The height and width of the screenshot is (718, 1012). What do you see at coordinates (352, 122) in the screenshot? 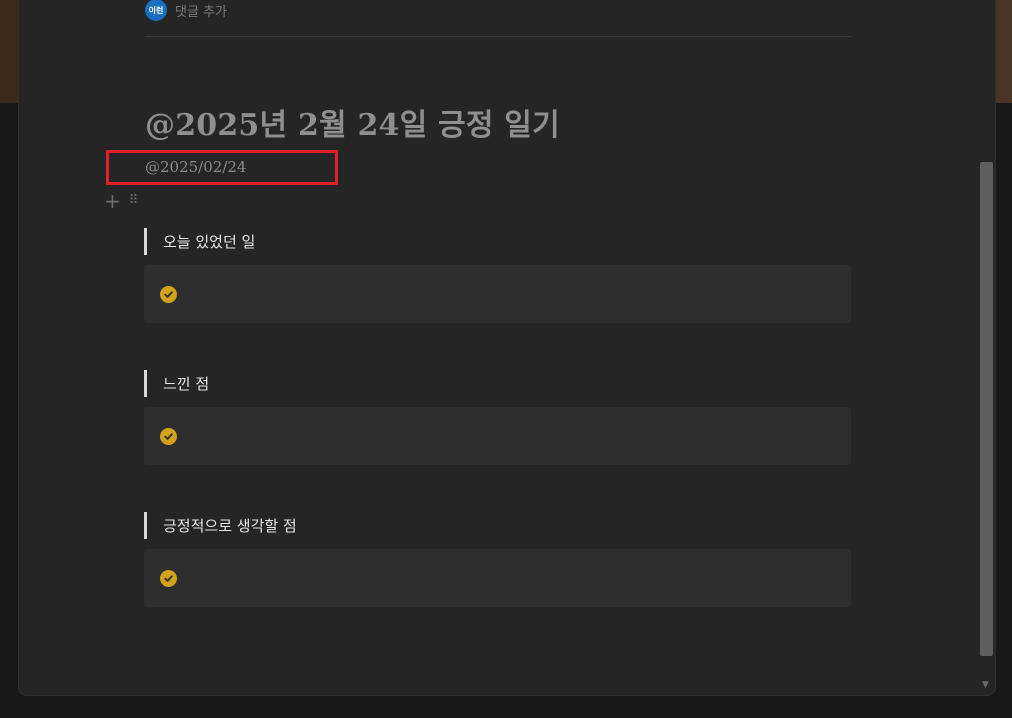
I see `page-title: @2025년 2월 24일 긍정 일기` at bounding box center [352, 122].